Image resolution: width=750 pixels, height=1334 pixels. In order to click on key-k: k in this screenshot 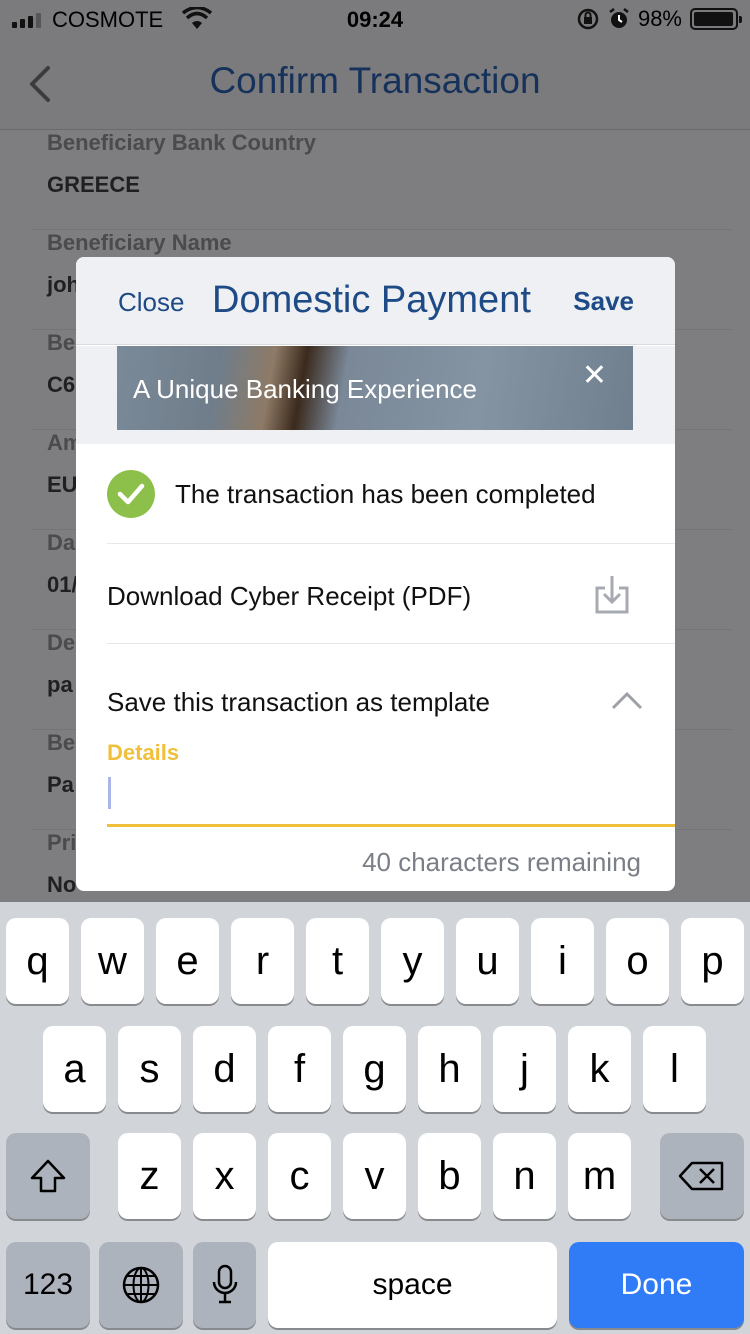, I will do `click(599, 1069)`.